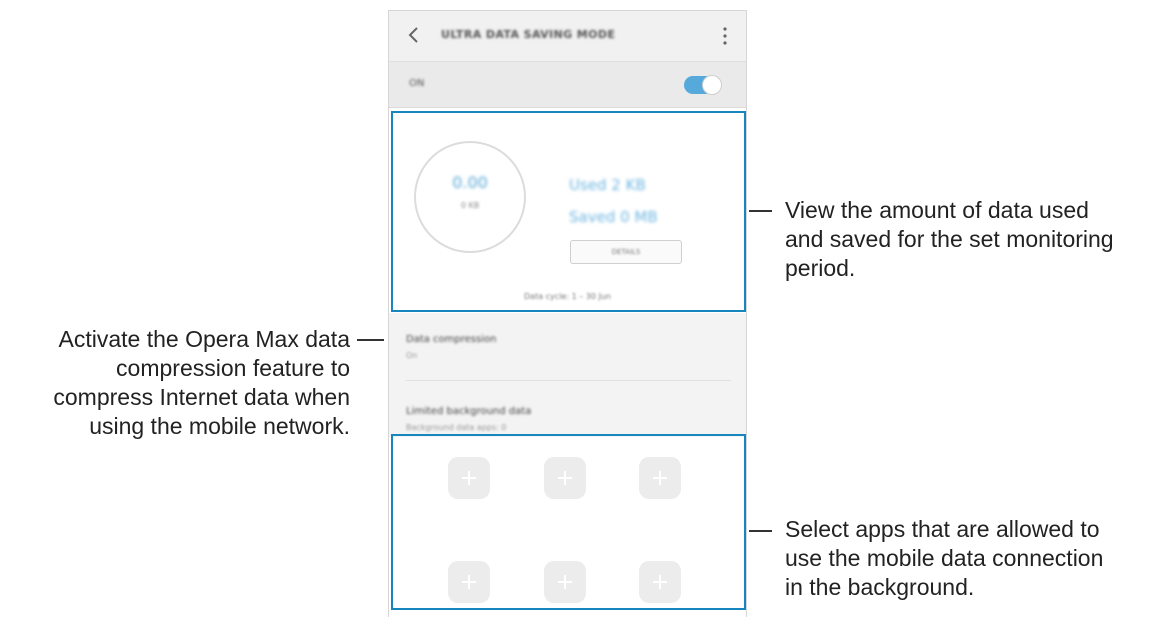 This screenshot has height=617, width=1172. I want to click on callout-line: compression feature to, so click(233, 368).